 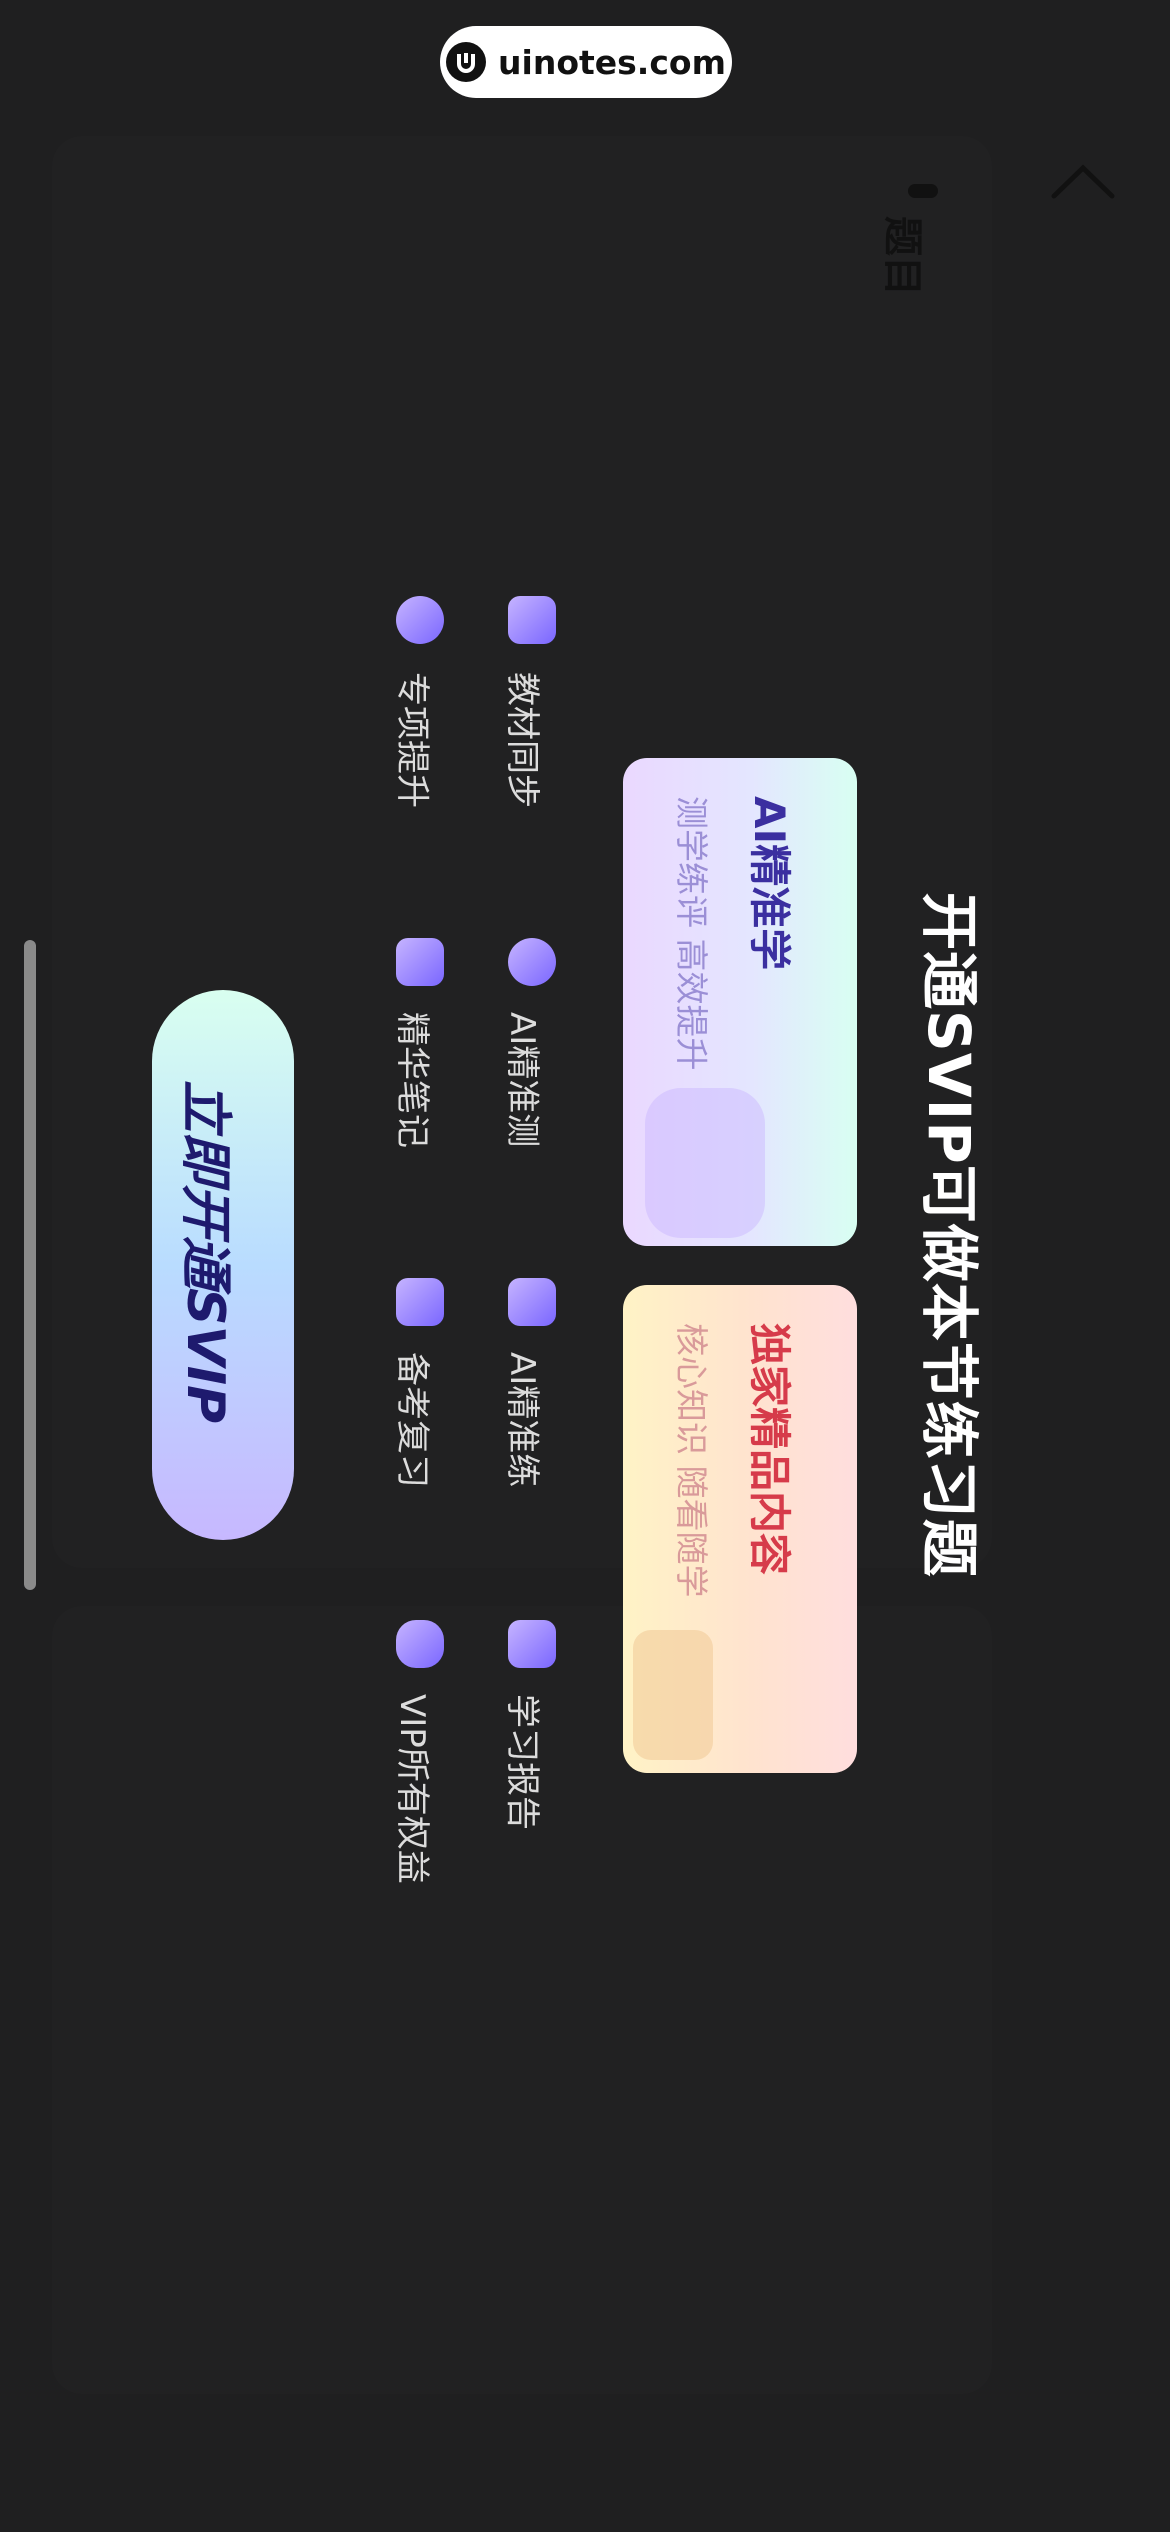 I want to click on feature-label: VIP所有权益, so click(x=412, y=1789).